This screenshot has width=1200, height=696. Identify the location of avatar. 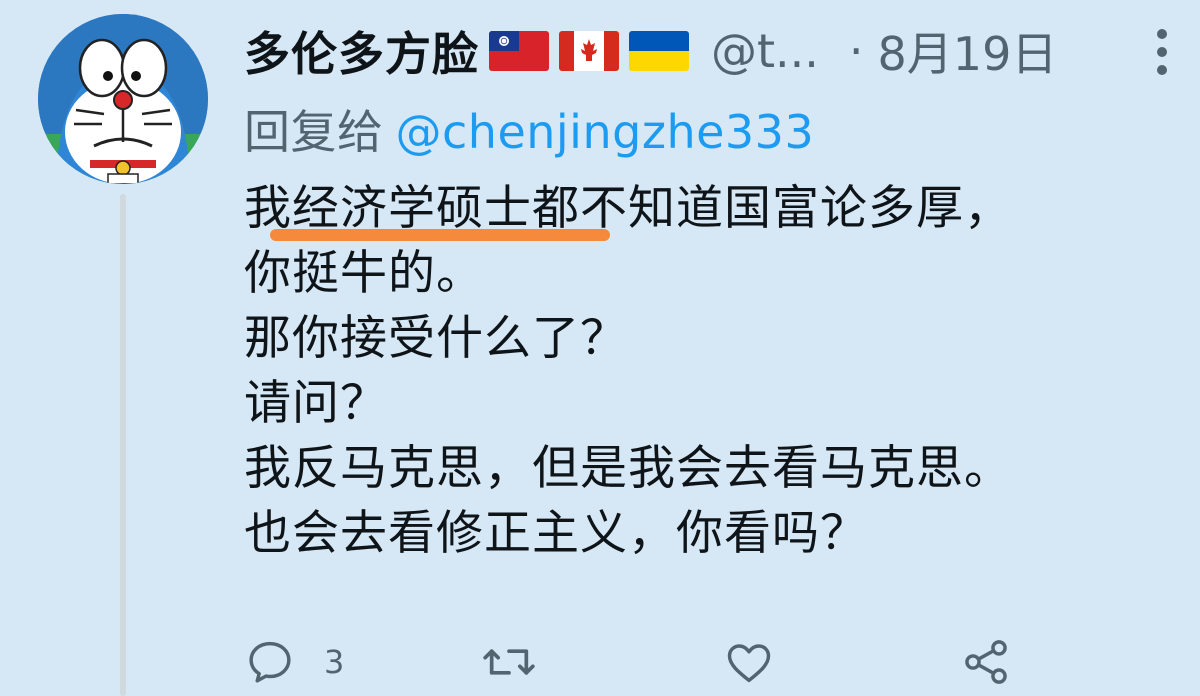
(123, 99).